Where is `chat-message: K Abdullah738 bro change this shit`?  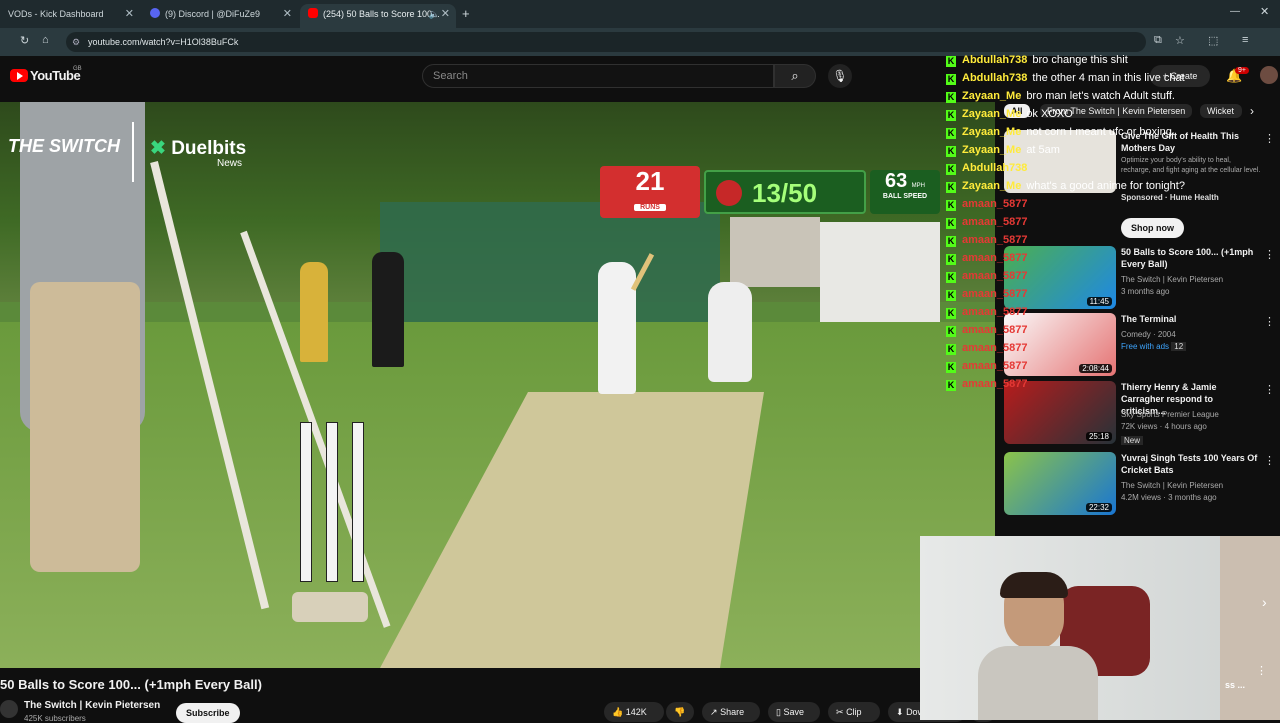 chat-message: K Abdullah738 bro change this shit is located at coordinates (1037, 60).